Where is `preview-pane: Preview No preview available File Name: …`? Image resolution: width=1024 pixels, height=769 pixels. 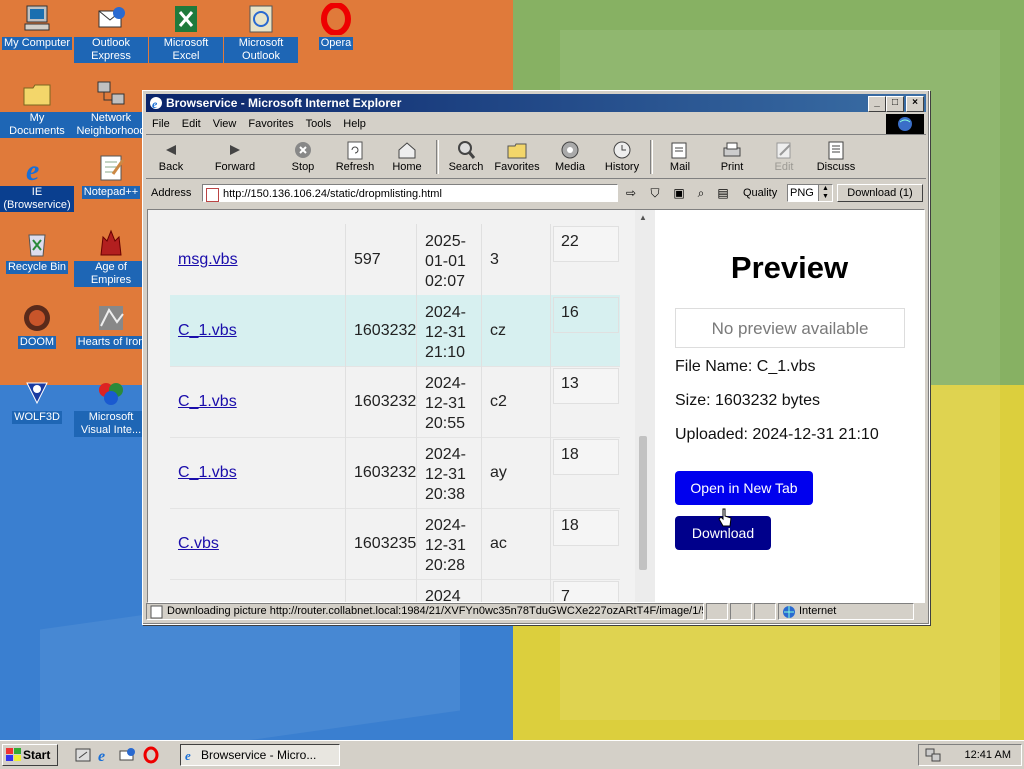 preview-pane: Preview No preview available File Name: … is located at coordinates (789, 406).